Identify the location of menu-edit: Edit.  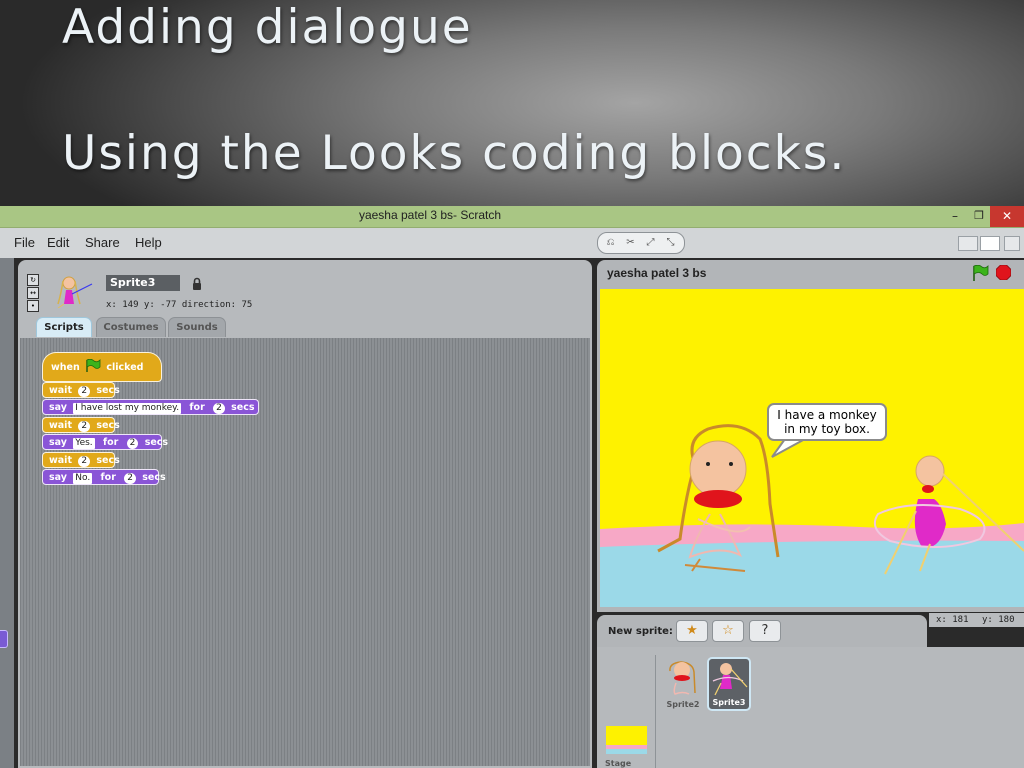
(58, 242).